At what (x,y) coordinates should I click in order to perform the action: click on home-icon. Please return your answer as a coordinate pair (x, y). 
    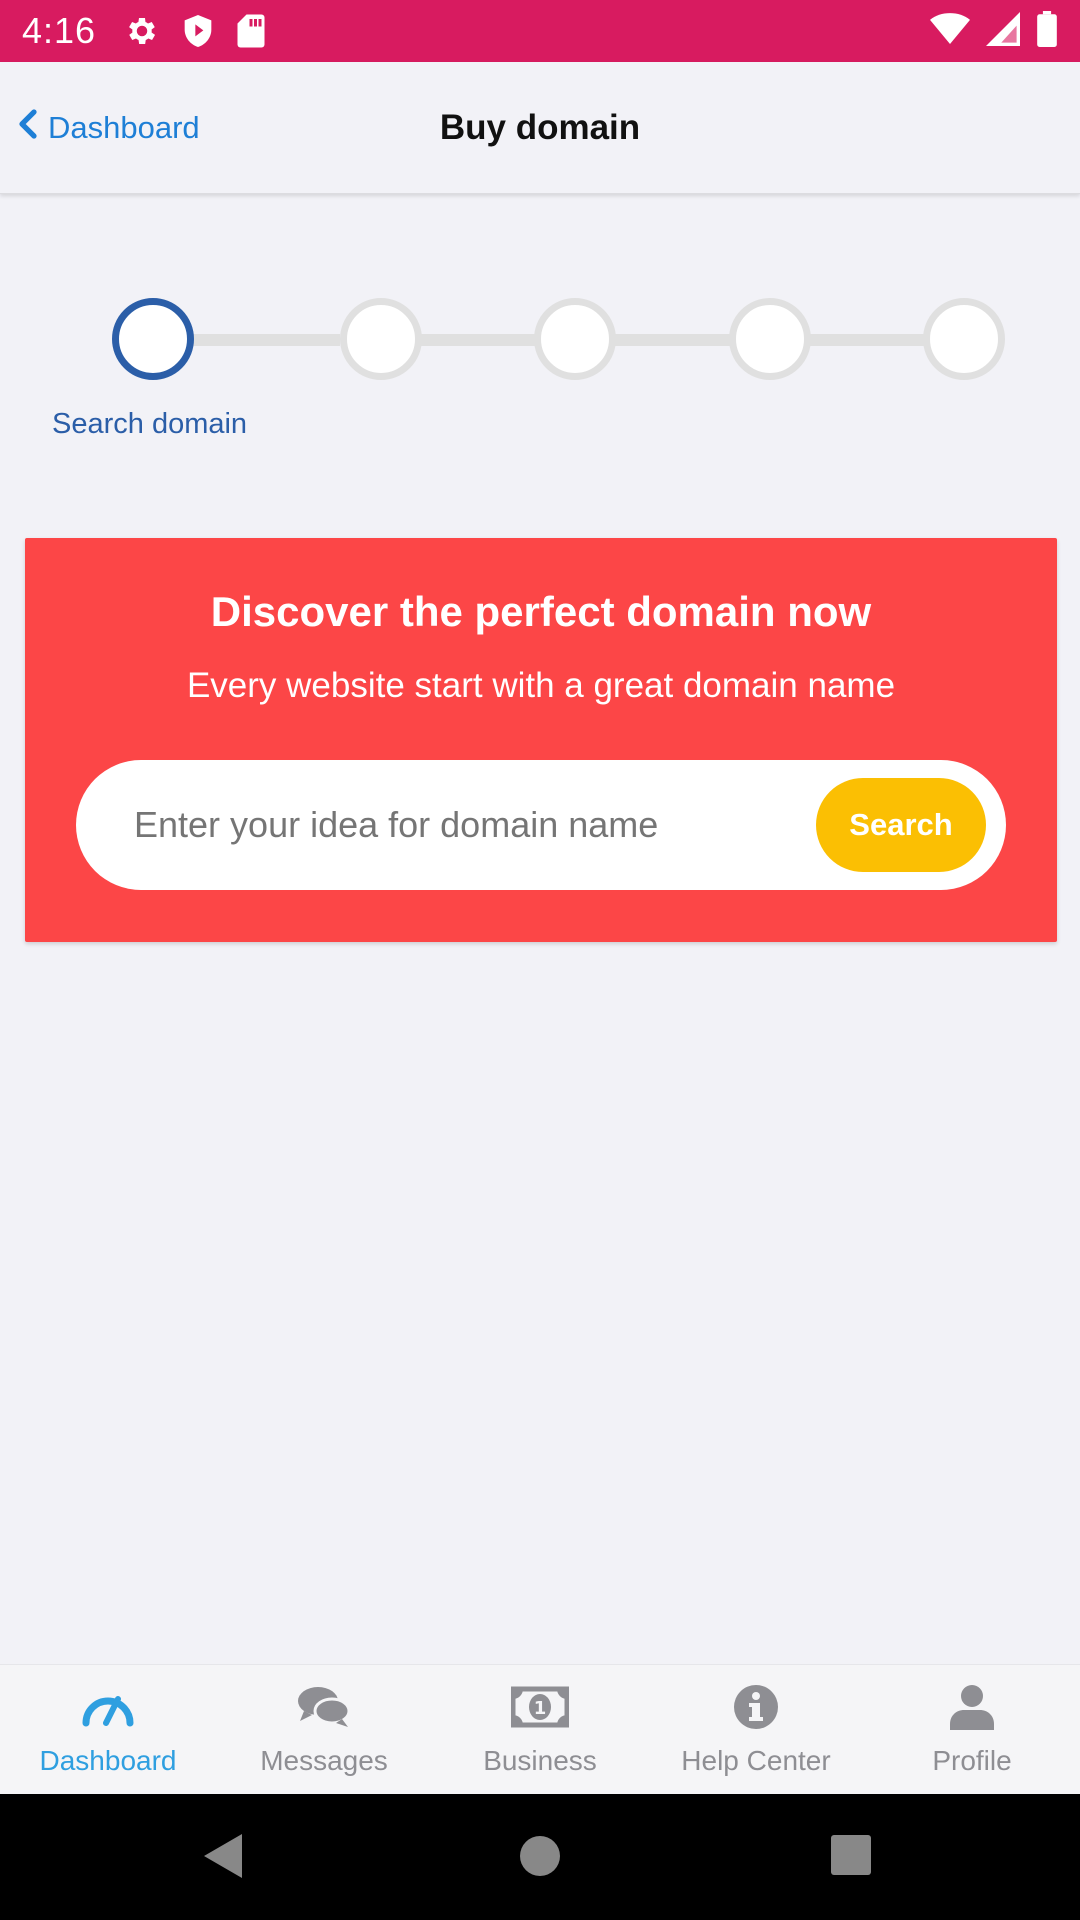
    Looking at the image, I should click on (540, 1856).